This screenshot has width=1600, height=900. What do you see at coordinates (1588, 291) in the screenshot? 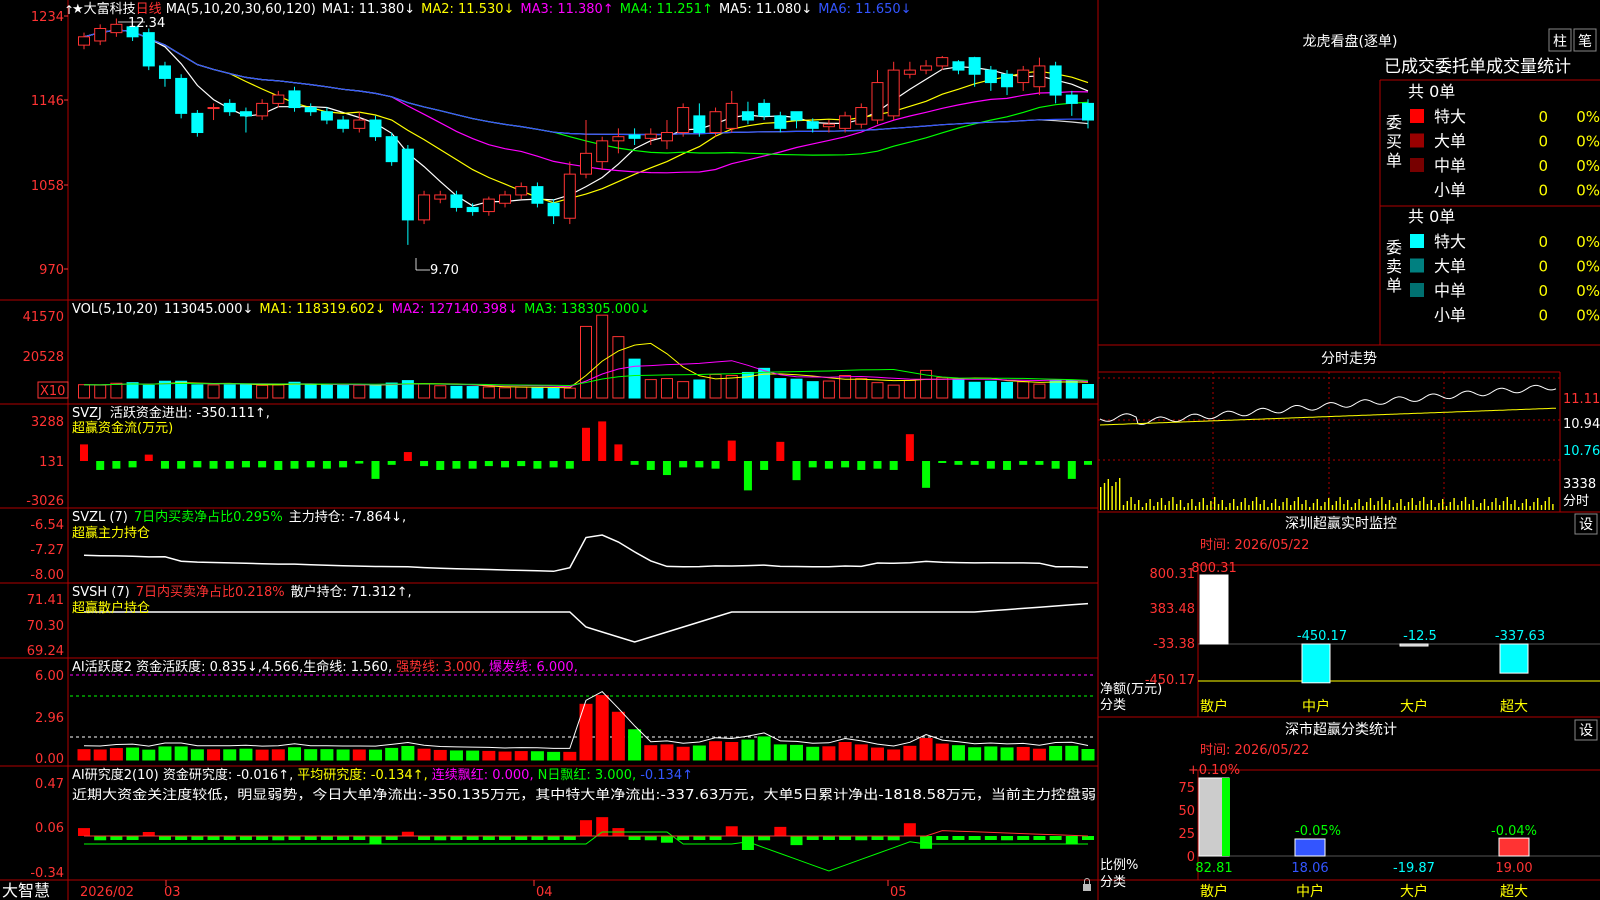
I see `order-pct: 0%` at bounding box center [1588, 291].